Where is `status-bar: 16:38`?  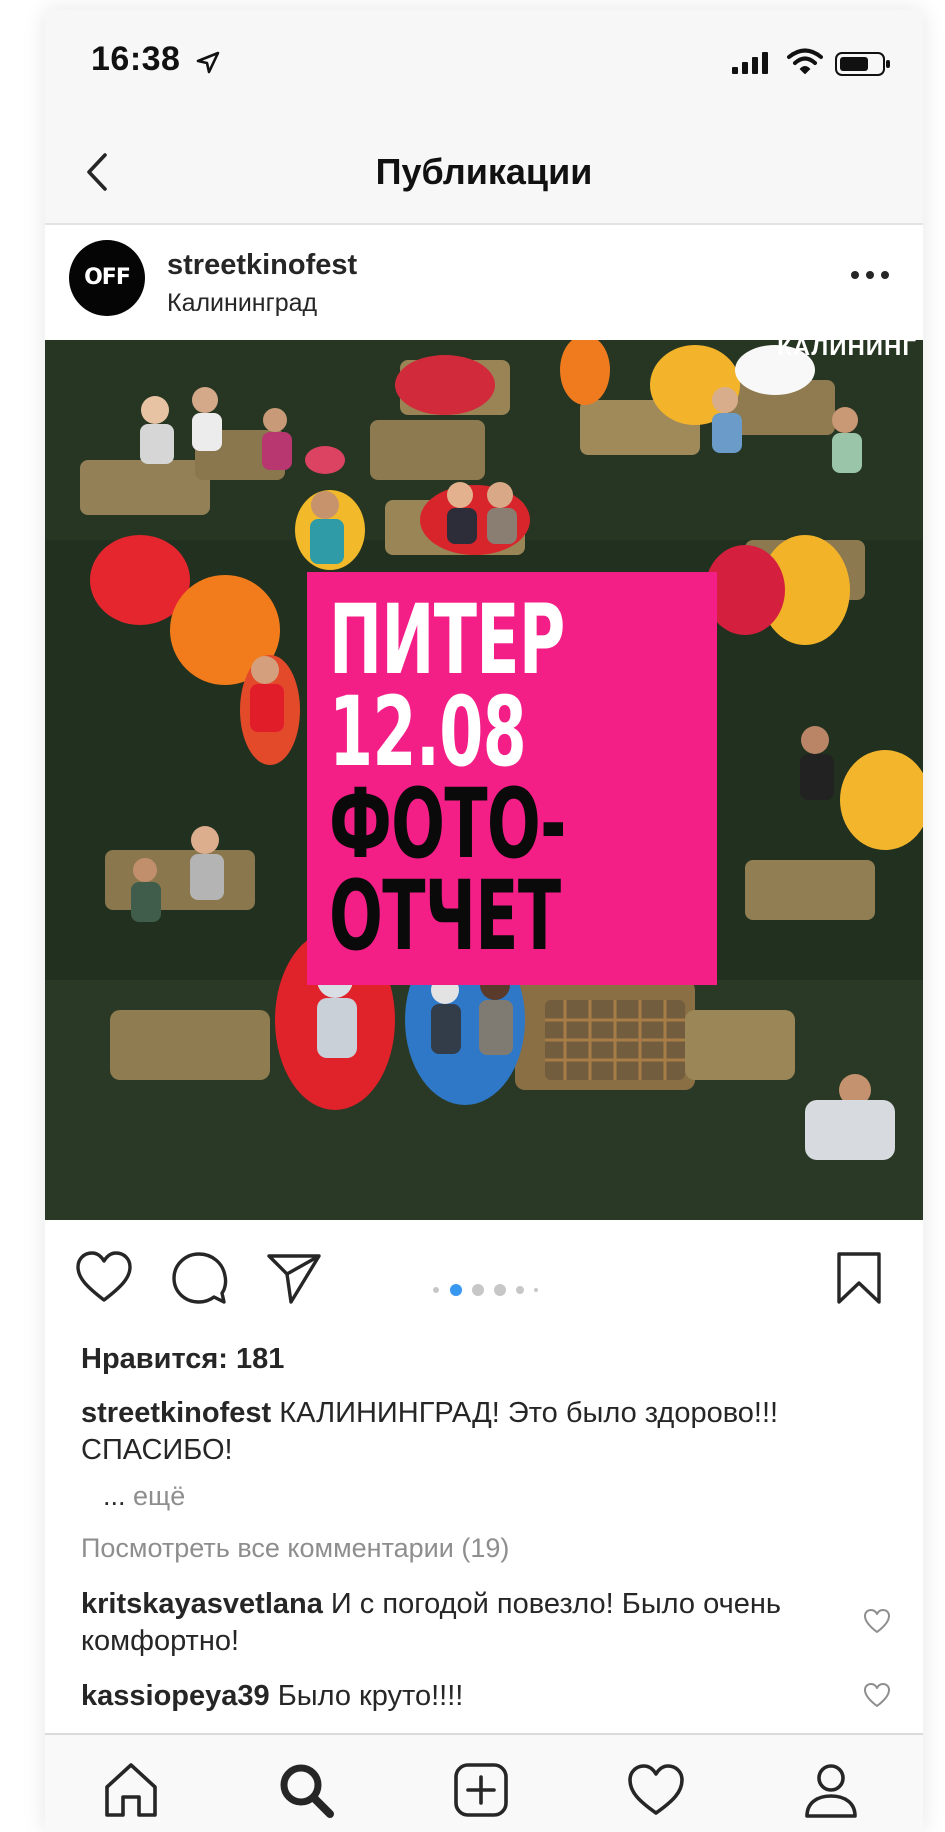 status-bar: 16:38 is located at coordinates (484, 67).